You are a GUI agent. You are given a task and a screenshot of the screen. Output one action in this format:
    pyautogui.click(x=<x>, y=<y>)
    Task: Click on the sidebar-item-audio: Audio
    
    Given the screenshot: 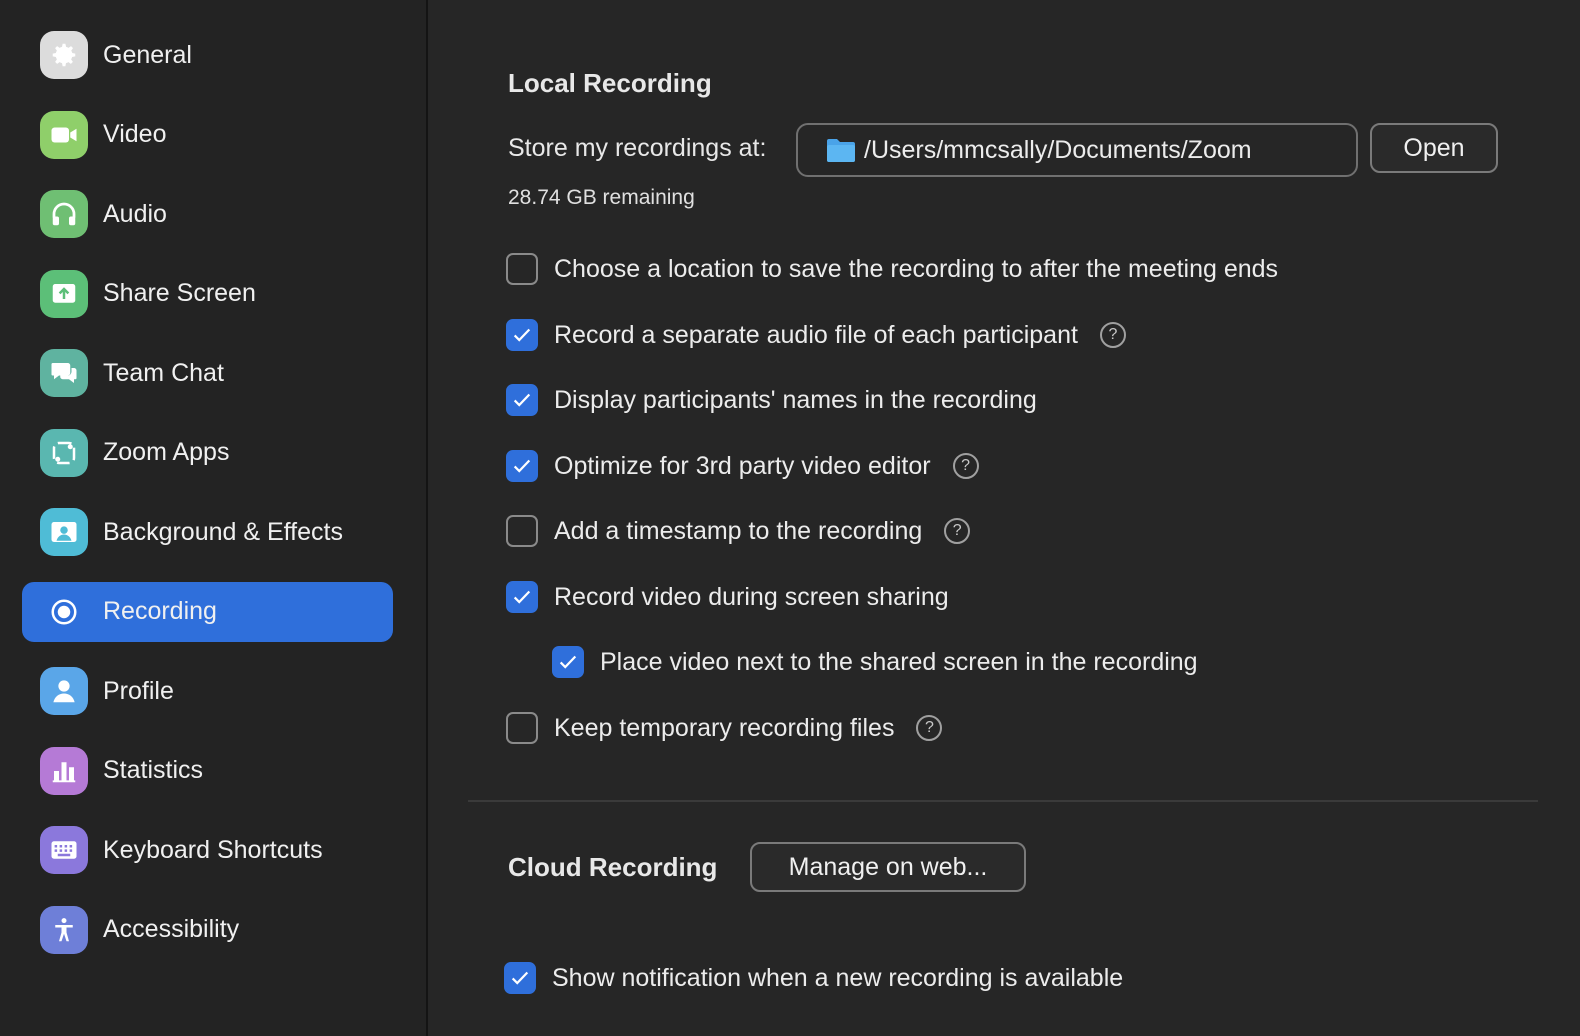 What is the action you would take?
    pyautogui.click(x=207, y=214)
    